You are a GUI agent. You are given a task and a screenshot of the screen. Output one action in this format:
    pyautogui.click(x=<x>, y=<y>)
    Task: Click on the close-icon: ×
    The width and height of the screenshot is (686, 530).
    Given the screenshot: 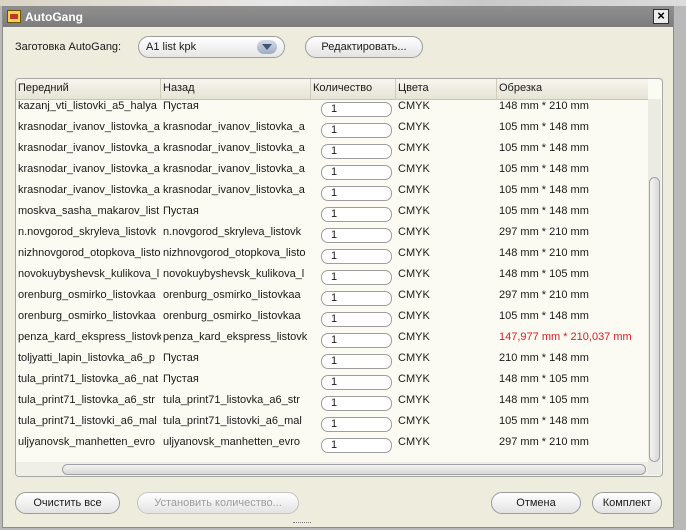 What is the action you would take?
    pyautogui.click(x=661, y=15)
    